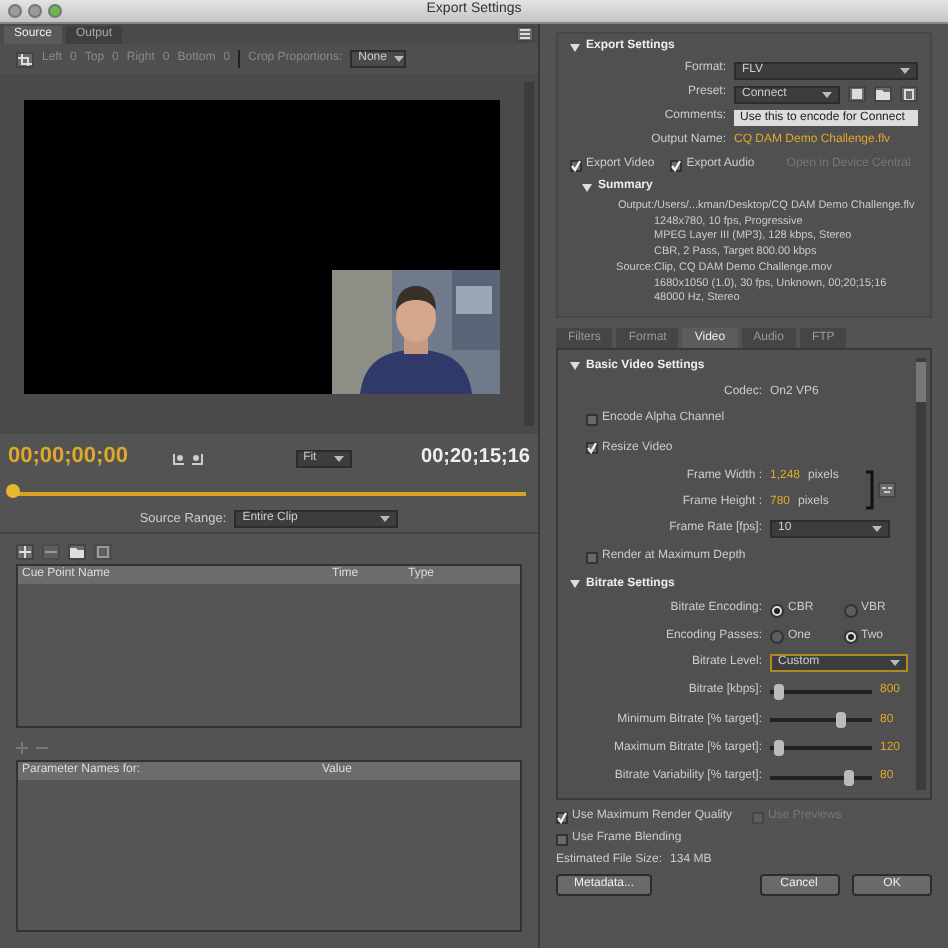 This screenshot has height=948, width=948. What do you see at coordinates (870, 489) in the screenshot?
I see `bracket-icon` at bounding box center [870, 489].